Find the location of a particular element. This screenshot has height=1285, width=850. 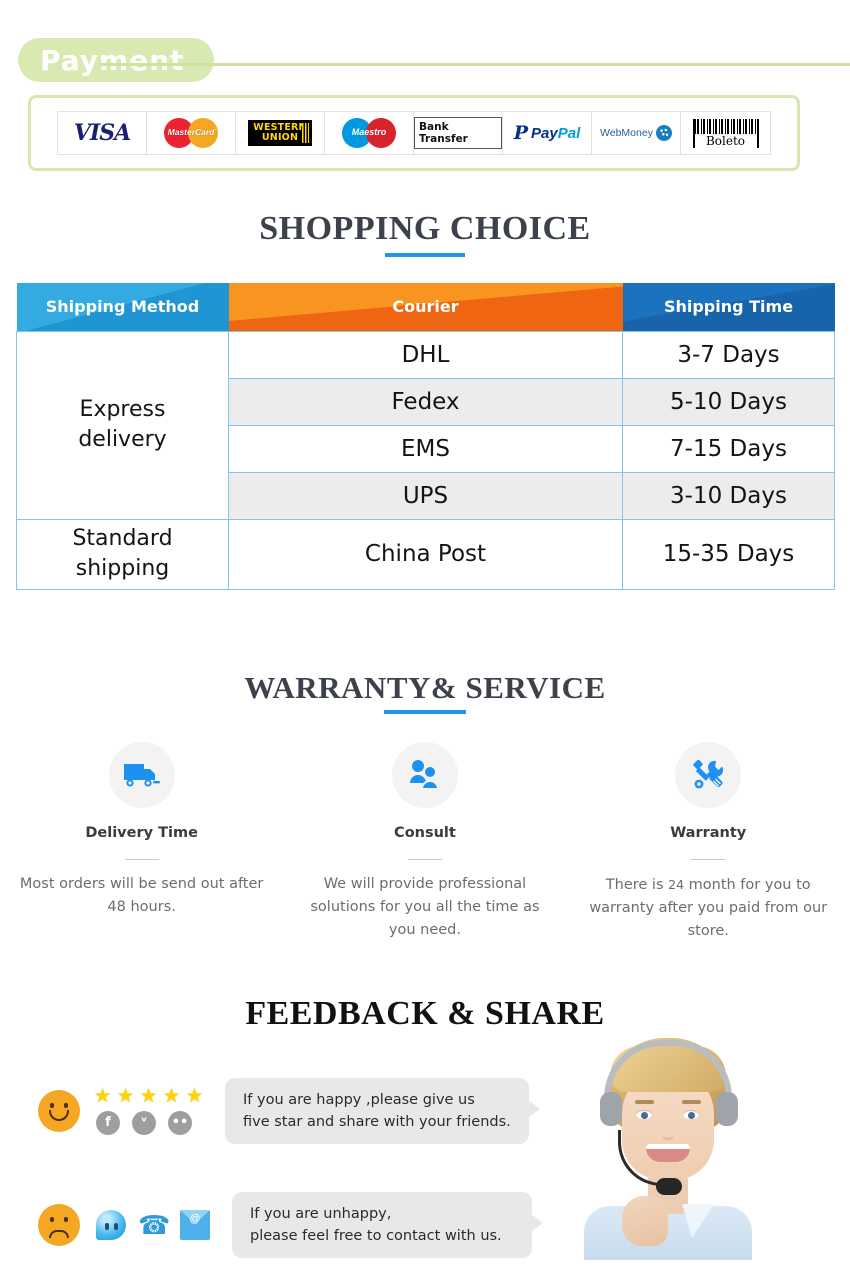

unhappy-message-line1: If you are unhappy, is located at coordinates (321, 1214).